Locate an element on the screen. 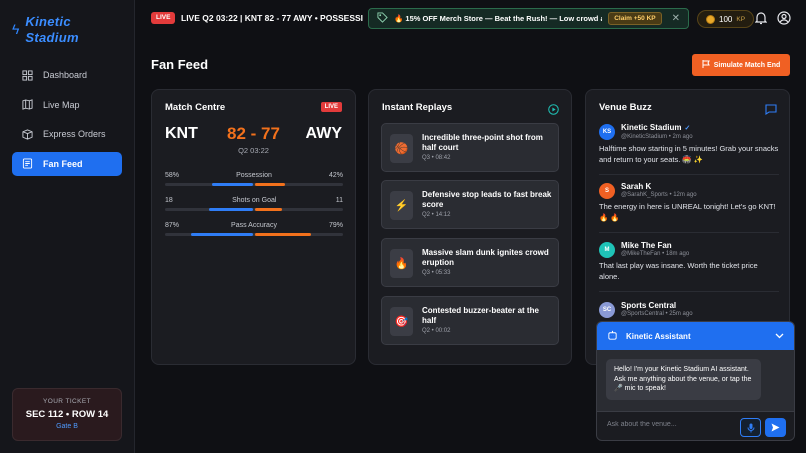 This screenshot has width=806, height=453. brand-name: Kinetic Stadium is located at coordinates (52, 29).